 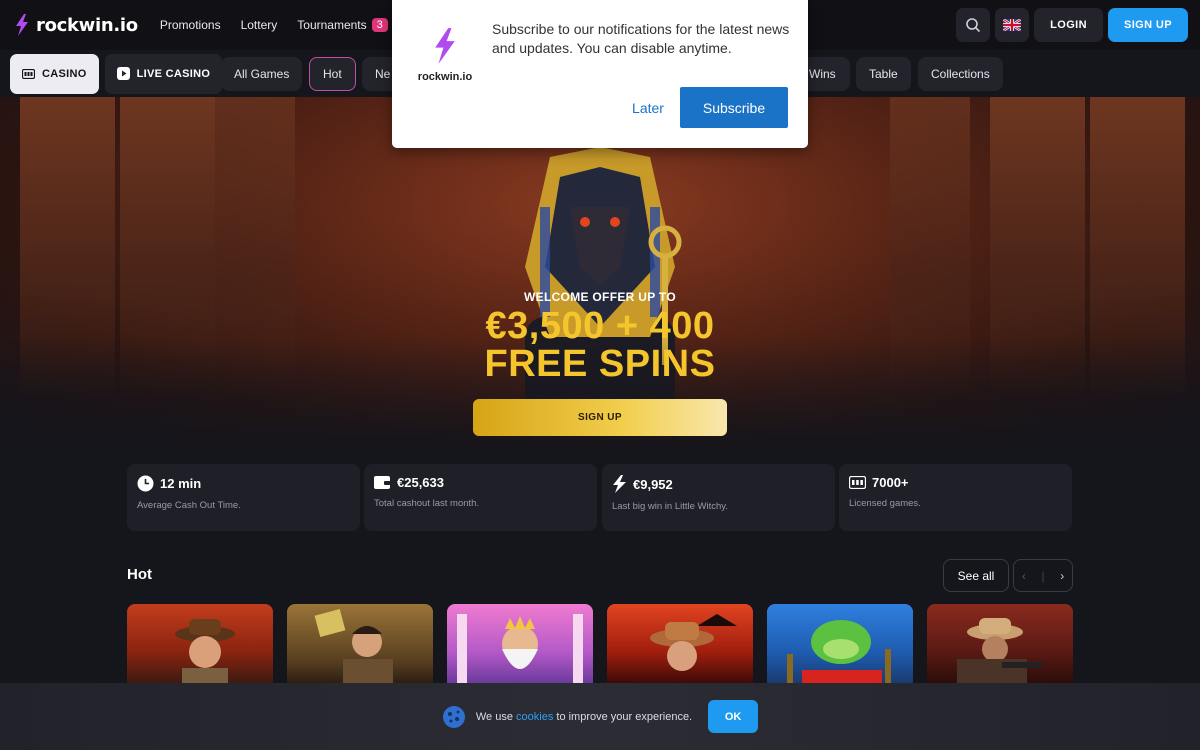 I want to click on live-casino-label: LIVE CASINO, so click(x=173, y=73).